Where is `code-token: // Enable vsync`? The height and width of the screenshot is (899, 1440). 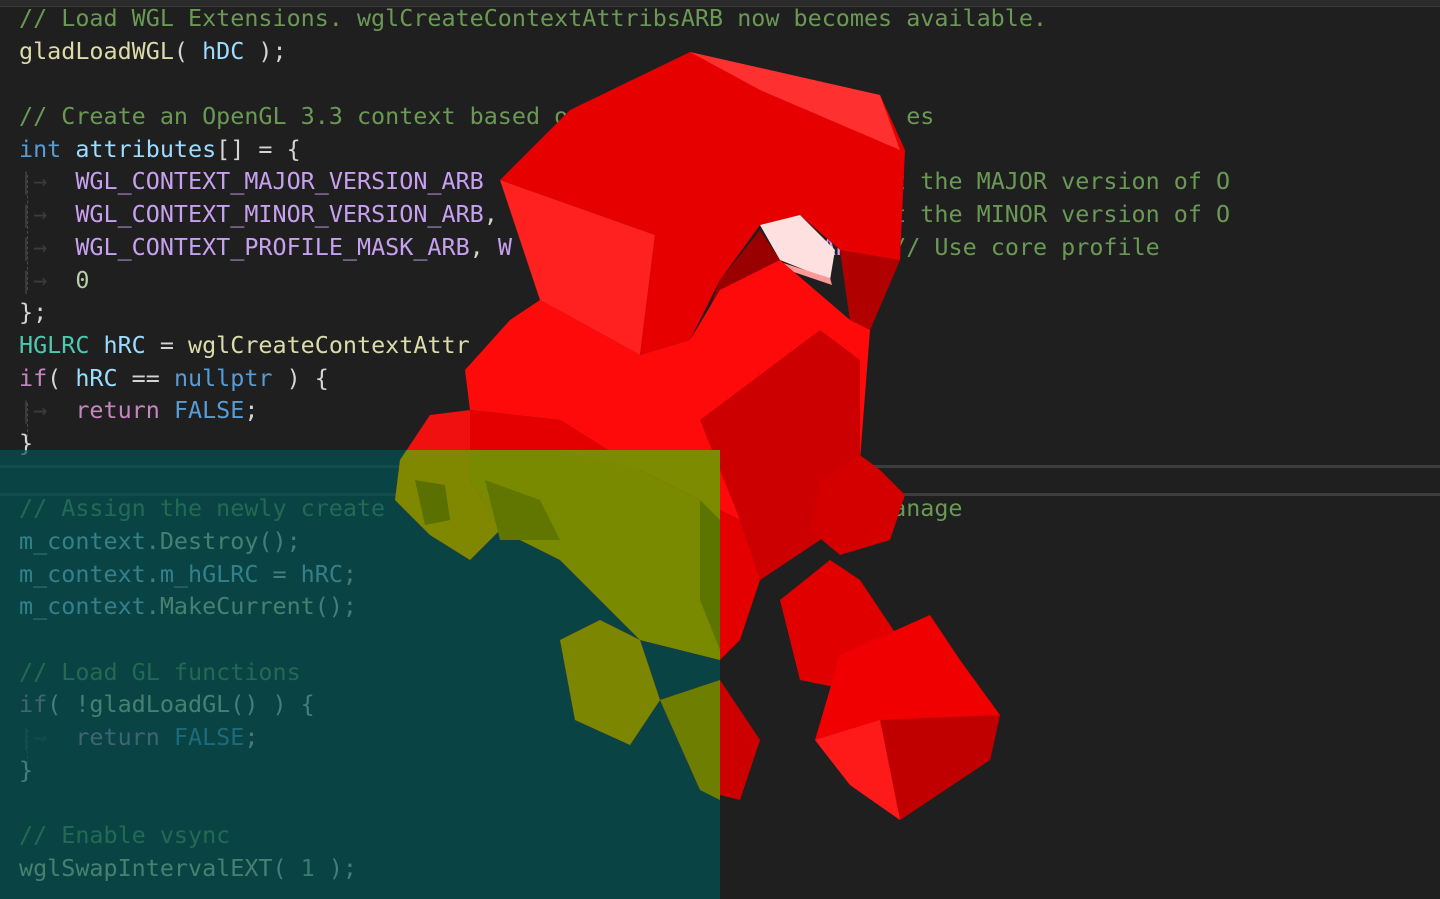 code-token: // Enable vsync is located at coordinates (125, 835).